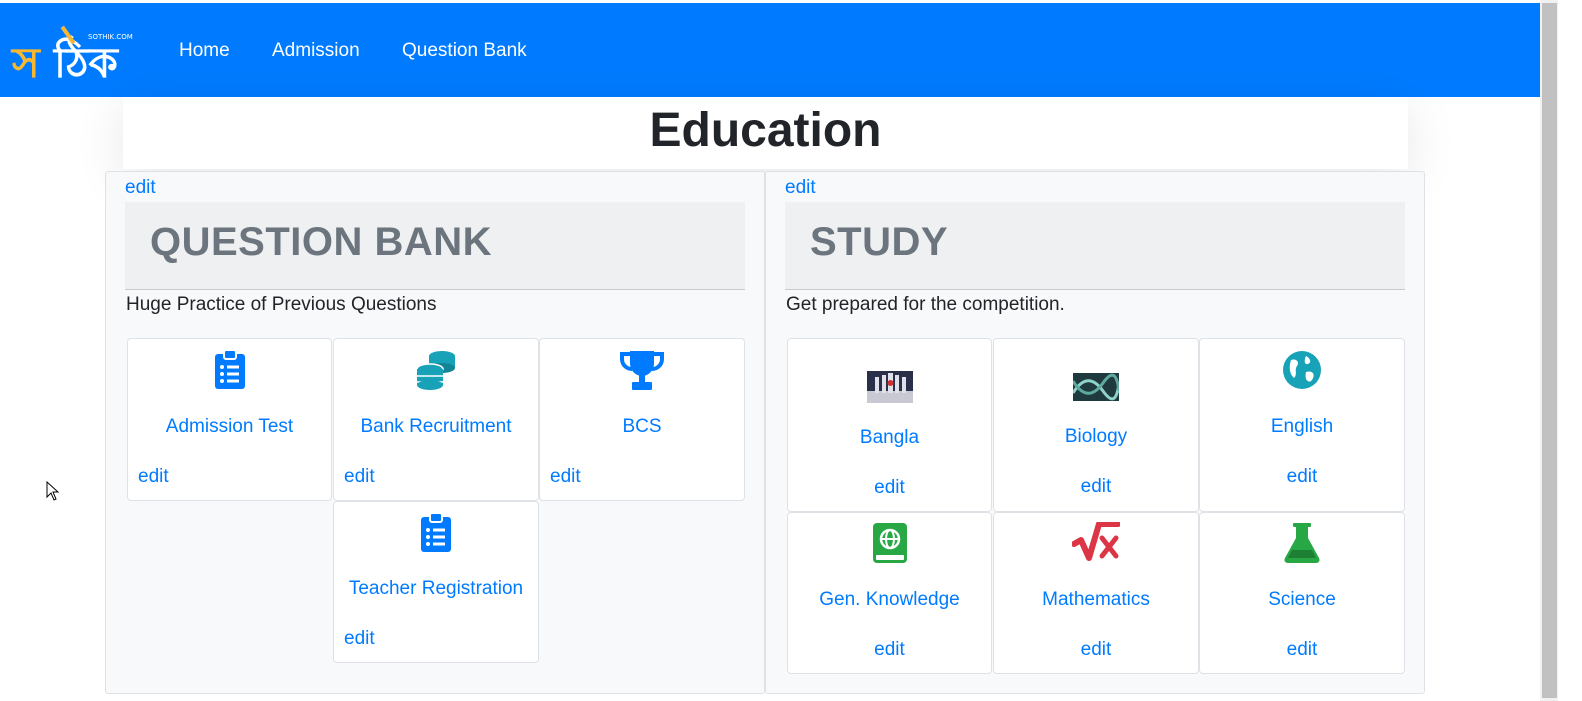 The height and width of the screenshot is (701, 1582). Describe the element at coordinates (204, 51) in the screenshot. I see `nav-home: Home` at that location.